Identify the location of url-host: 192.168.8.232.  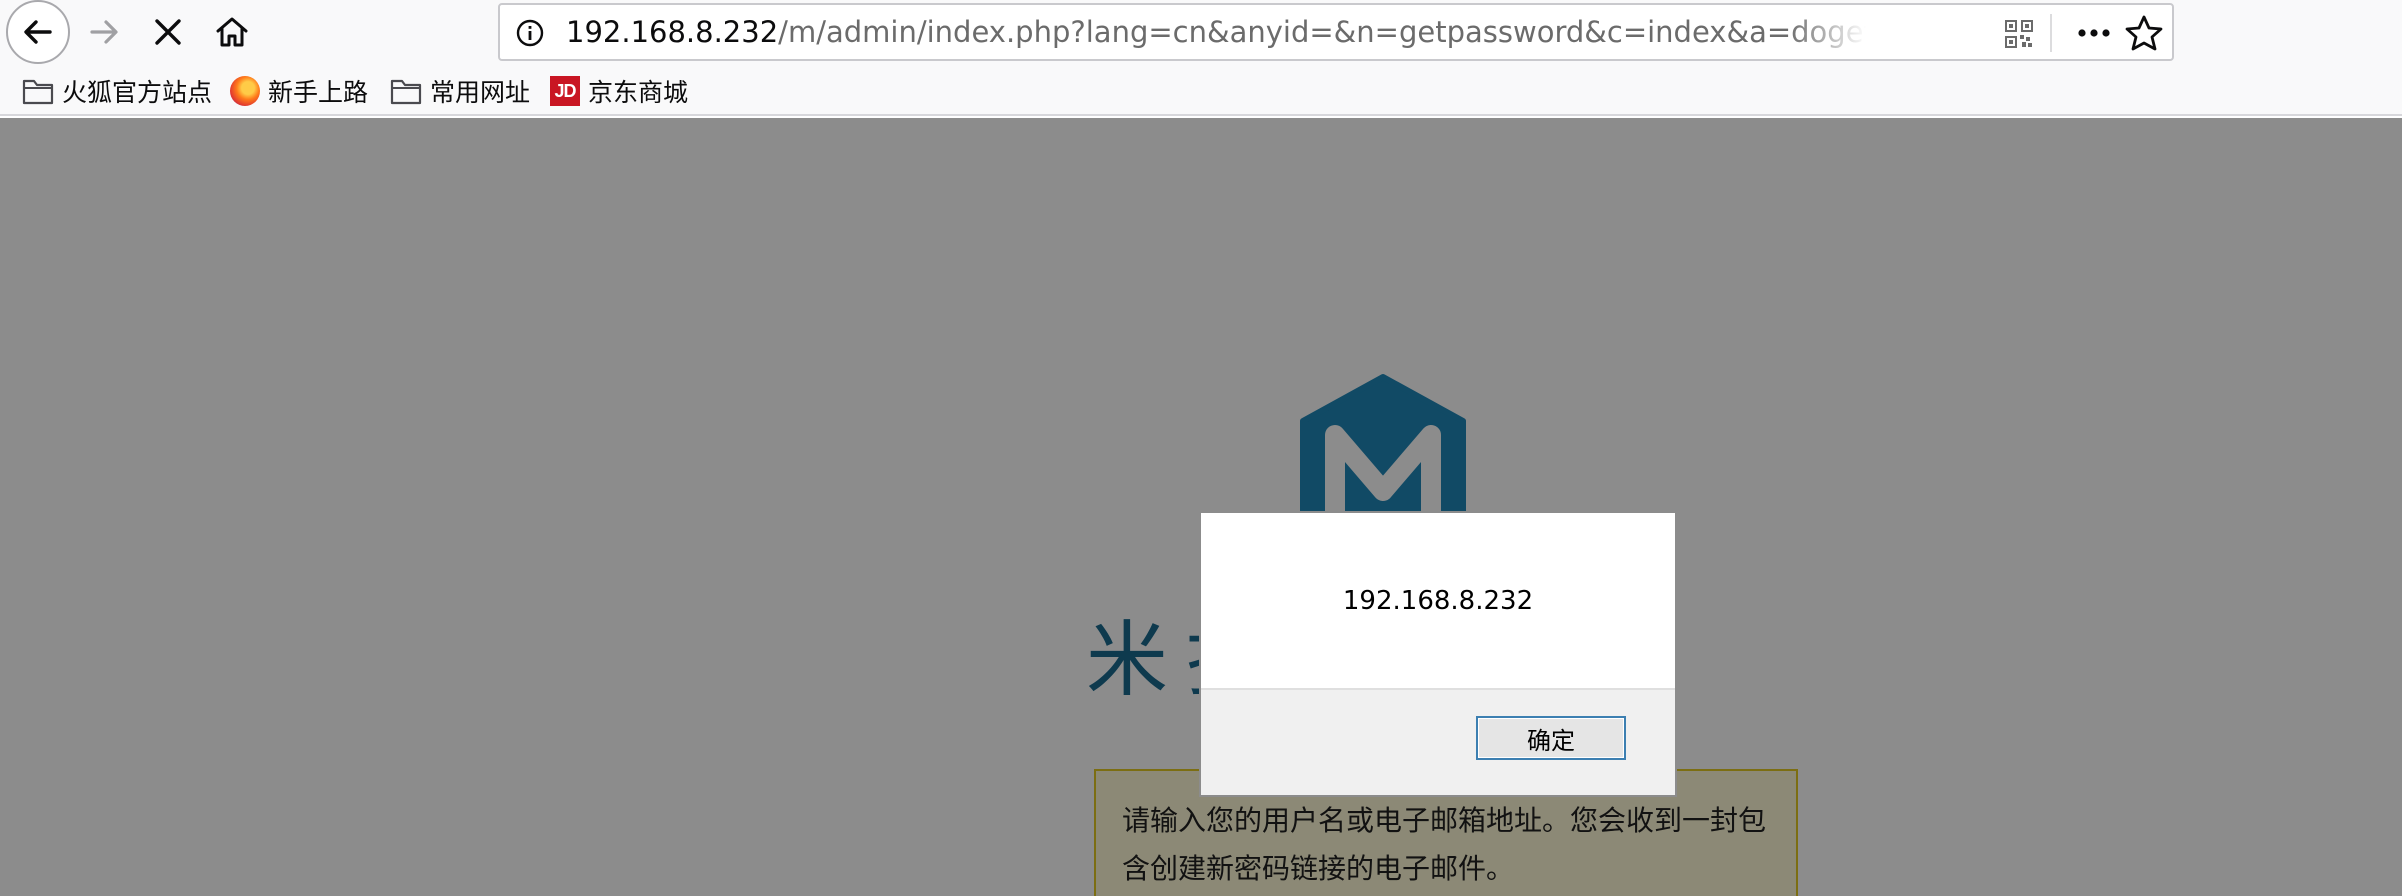
(672, 32).